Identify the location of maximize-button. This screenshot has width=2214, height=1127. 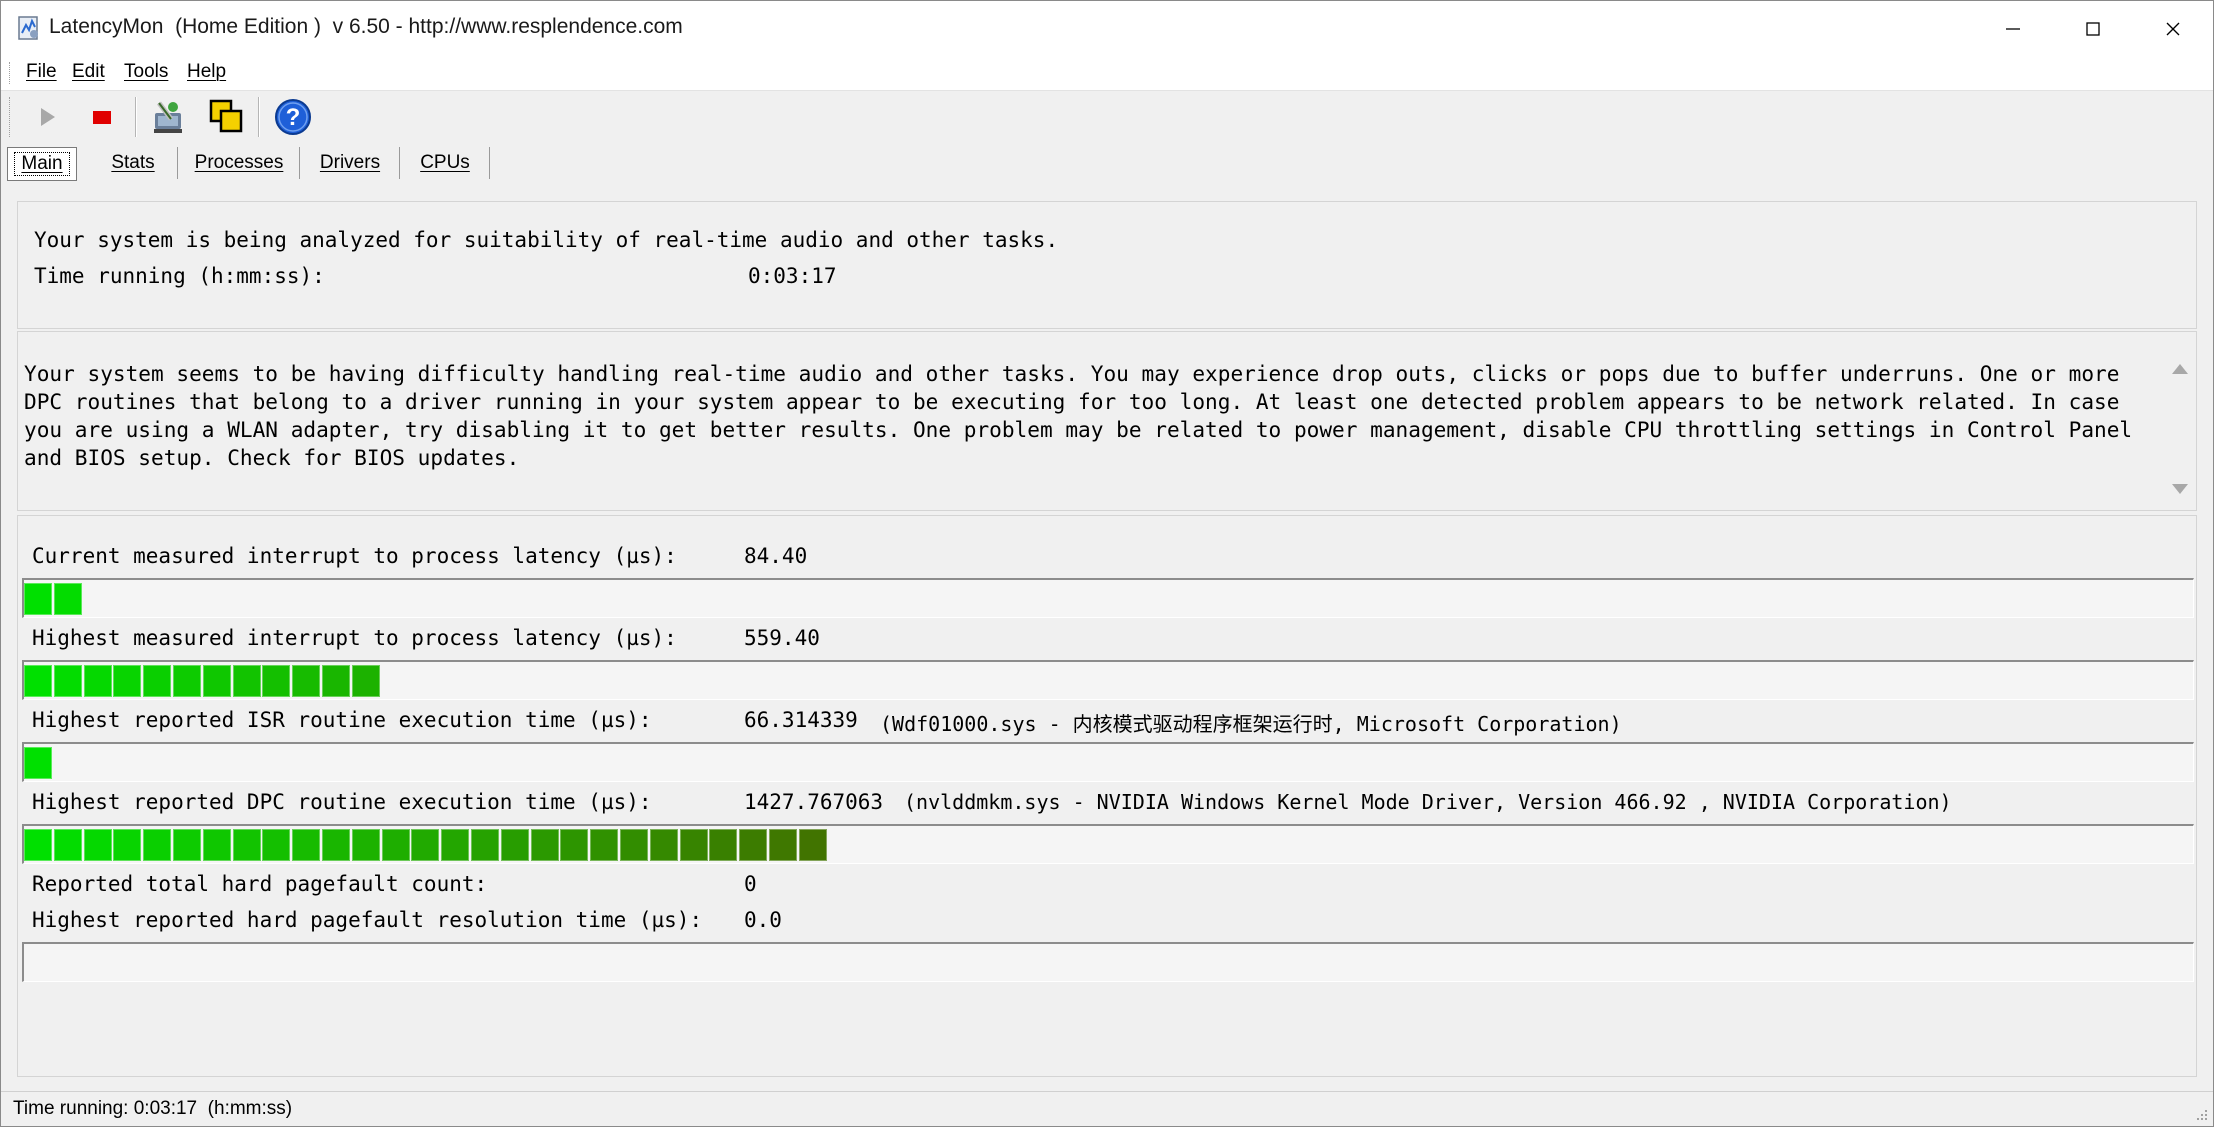
(2093, 28).